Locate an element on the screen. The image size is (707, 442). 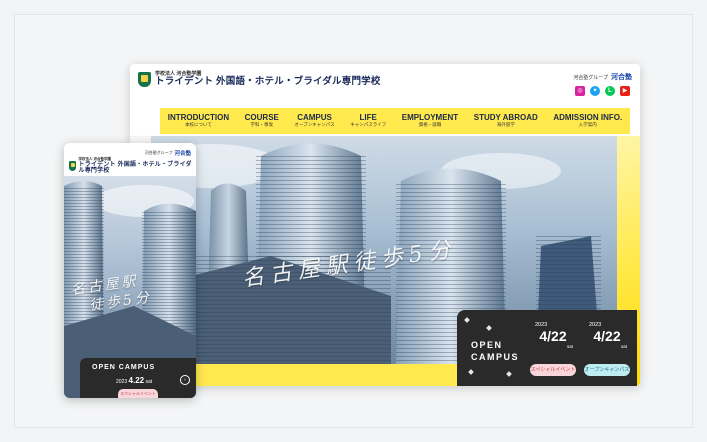
instagram-icon: ◎ is located at coordinates (580, 91).